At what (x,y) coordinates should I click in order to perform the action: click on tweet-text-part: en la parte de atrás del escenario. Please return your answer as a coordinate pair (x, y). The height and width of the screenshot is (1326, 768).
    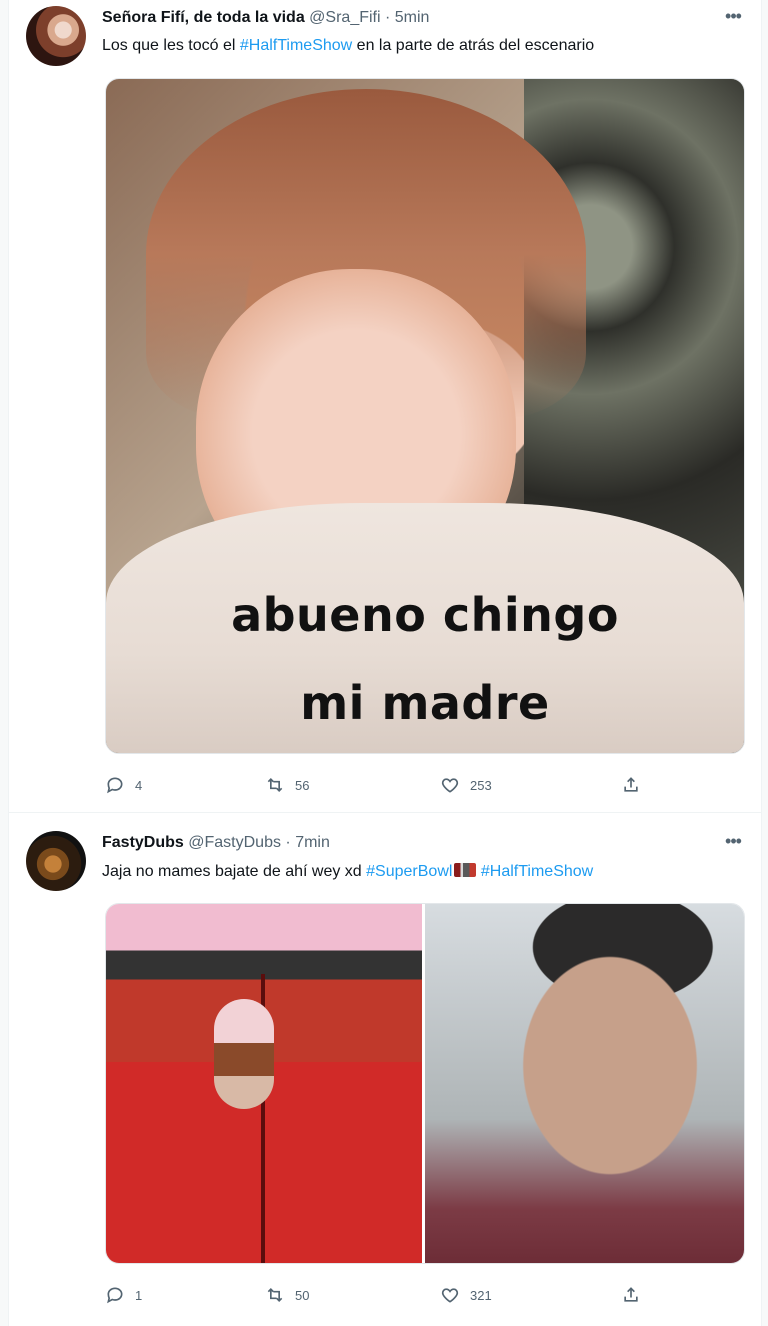
    Looking at the image, I should click on (473, 45).